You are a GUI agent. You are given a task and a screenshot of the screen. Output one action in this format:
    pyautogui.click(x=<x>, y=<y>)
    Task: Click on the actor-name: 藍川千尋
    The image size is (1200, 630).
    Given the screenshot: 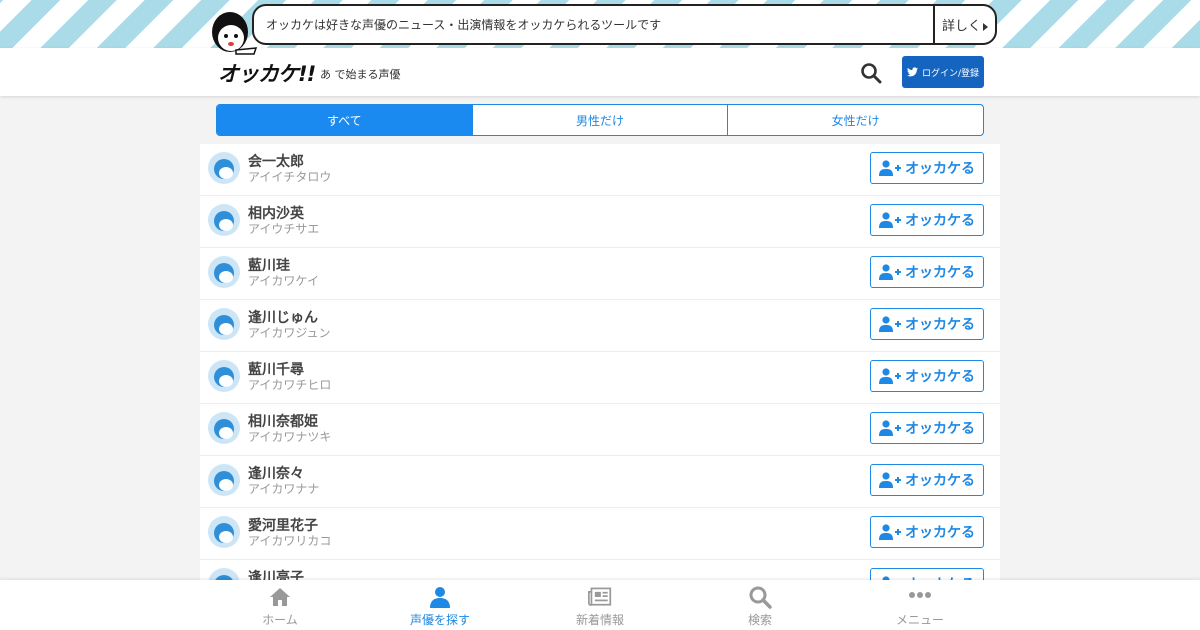 What is the action you would take?
    pyautogui.click(x=289, y=370)
    